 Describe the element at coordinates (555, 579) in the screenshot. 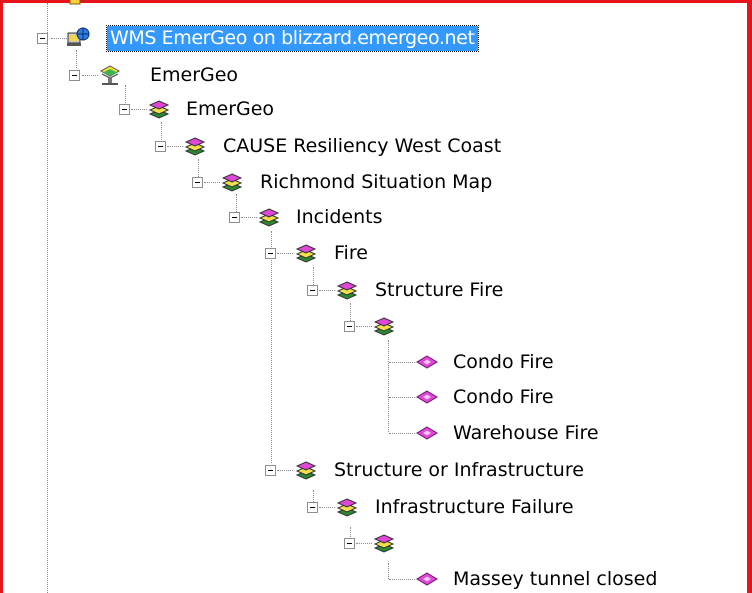

I see `tree-node-label: Massey tunnel closed` at that location.